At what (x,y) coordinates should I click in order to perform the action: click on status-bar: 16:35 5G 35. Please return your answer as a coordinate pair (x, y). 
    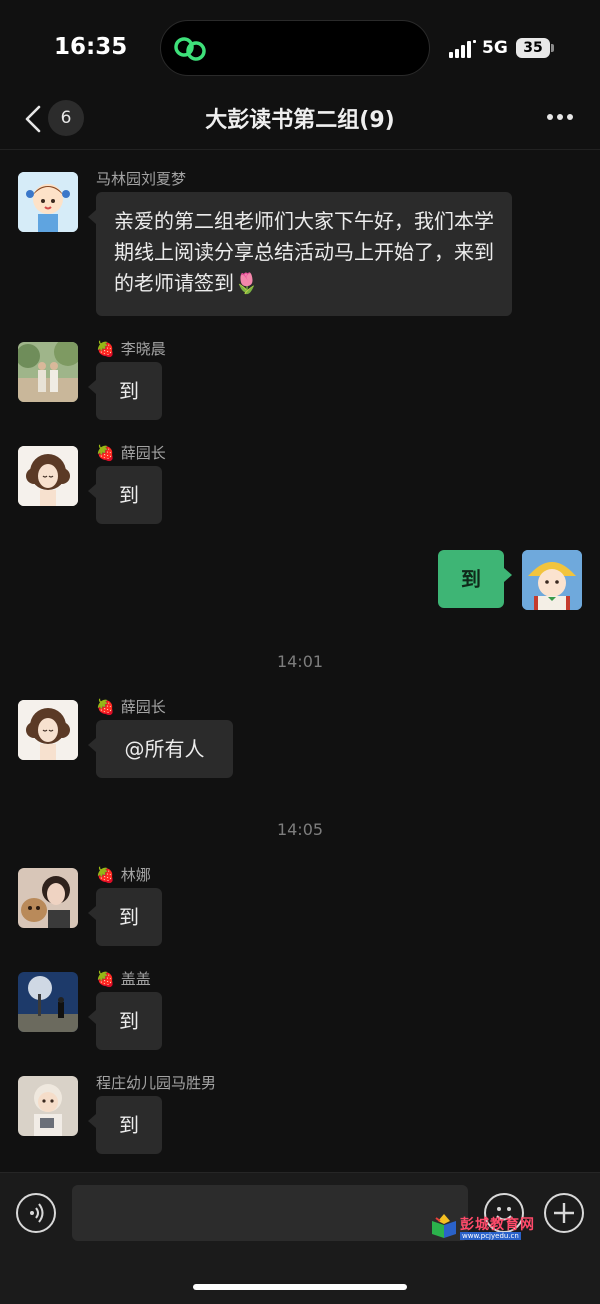
    Looking at the image, I should click on (300, 48).